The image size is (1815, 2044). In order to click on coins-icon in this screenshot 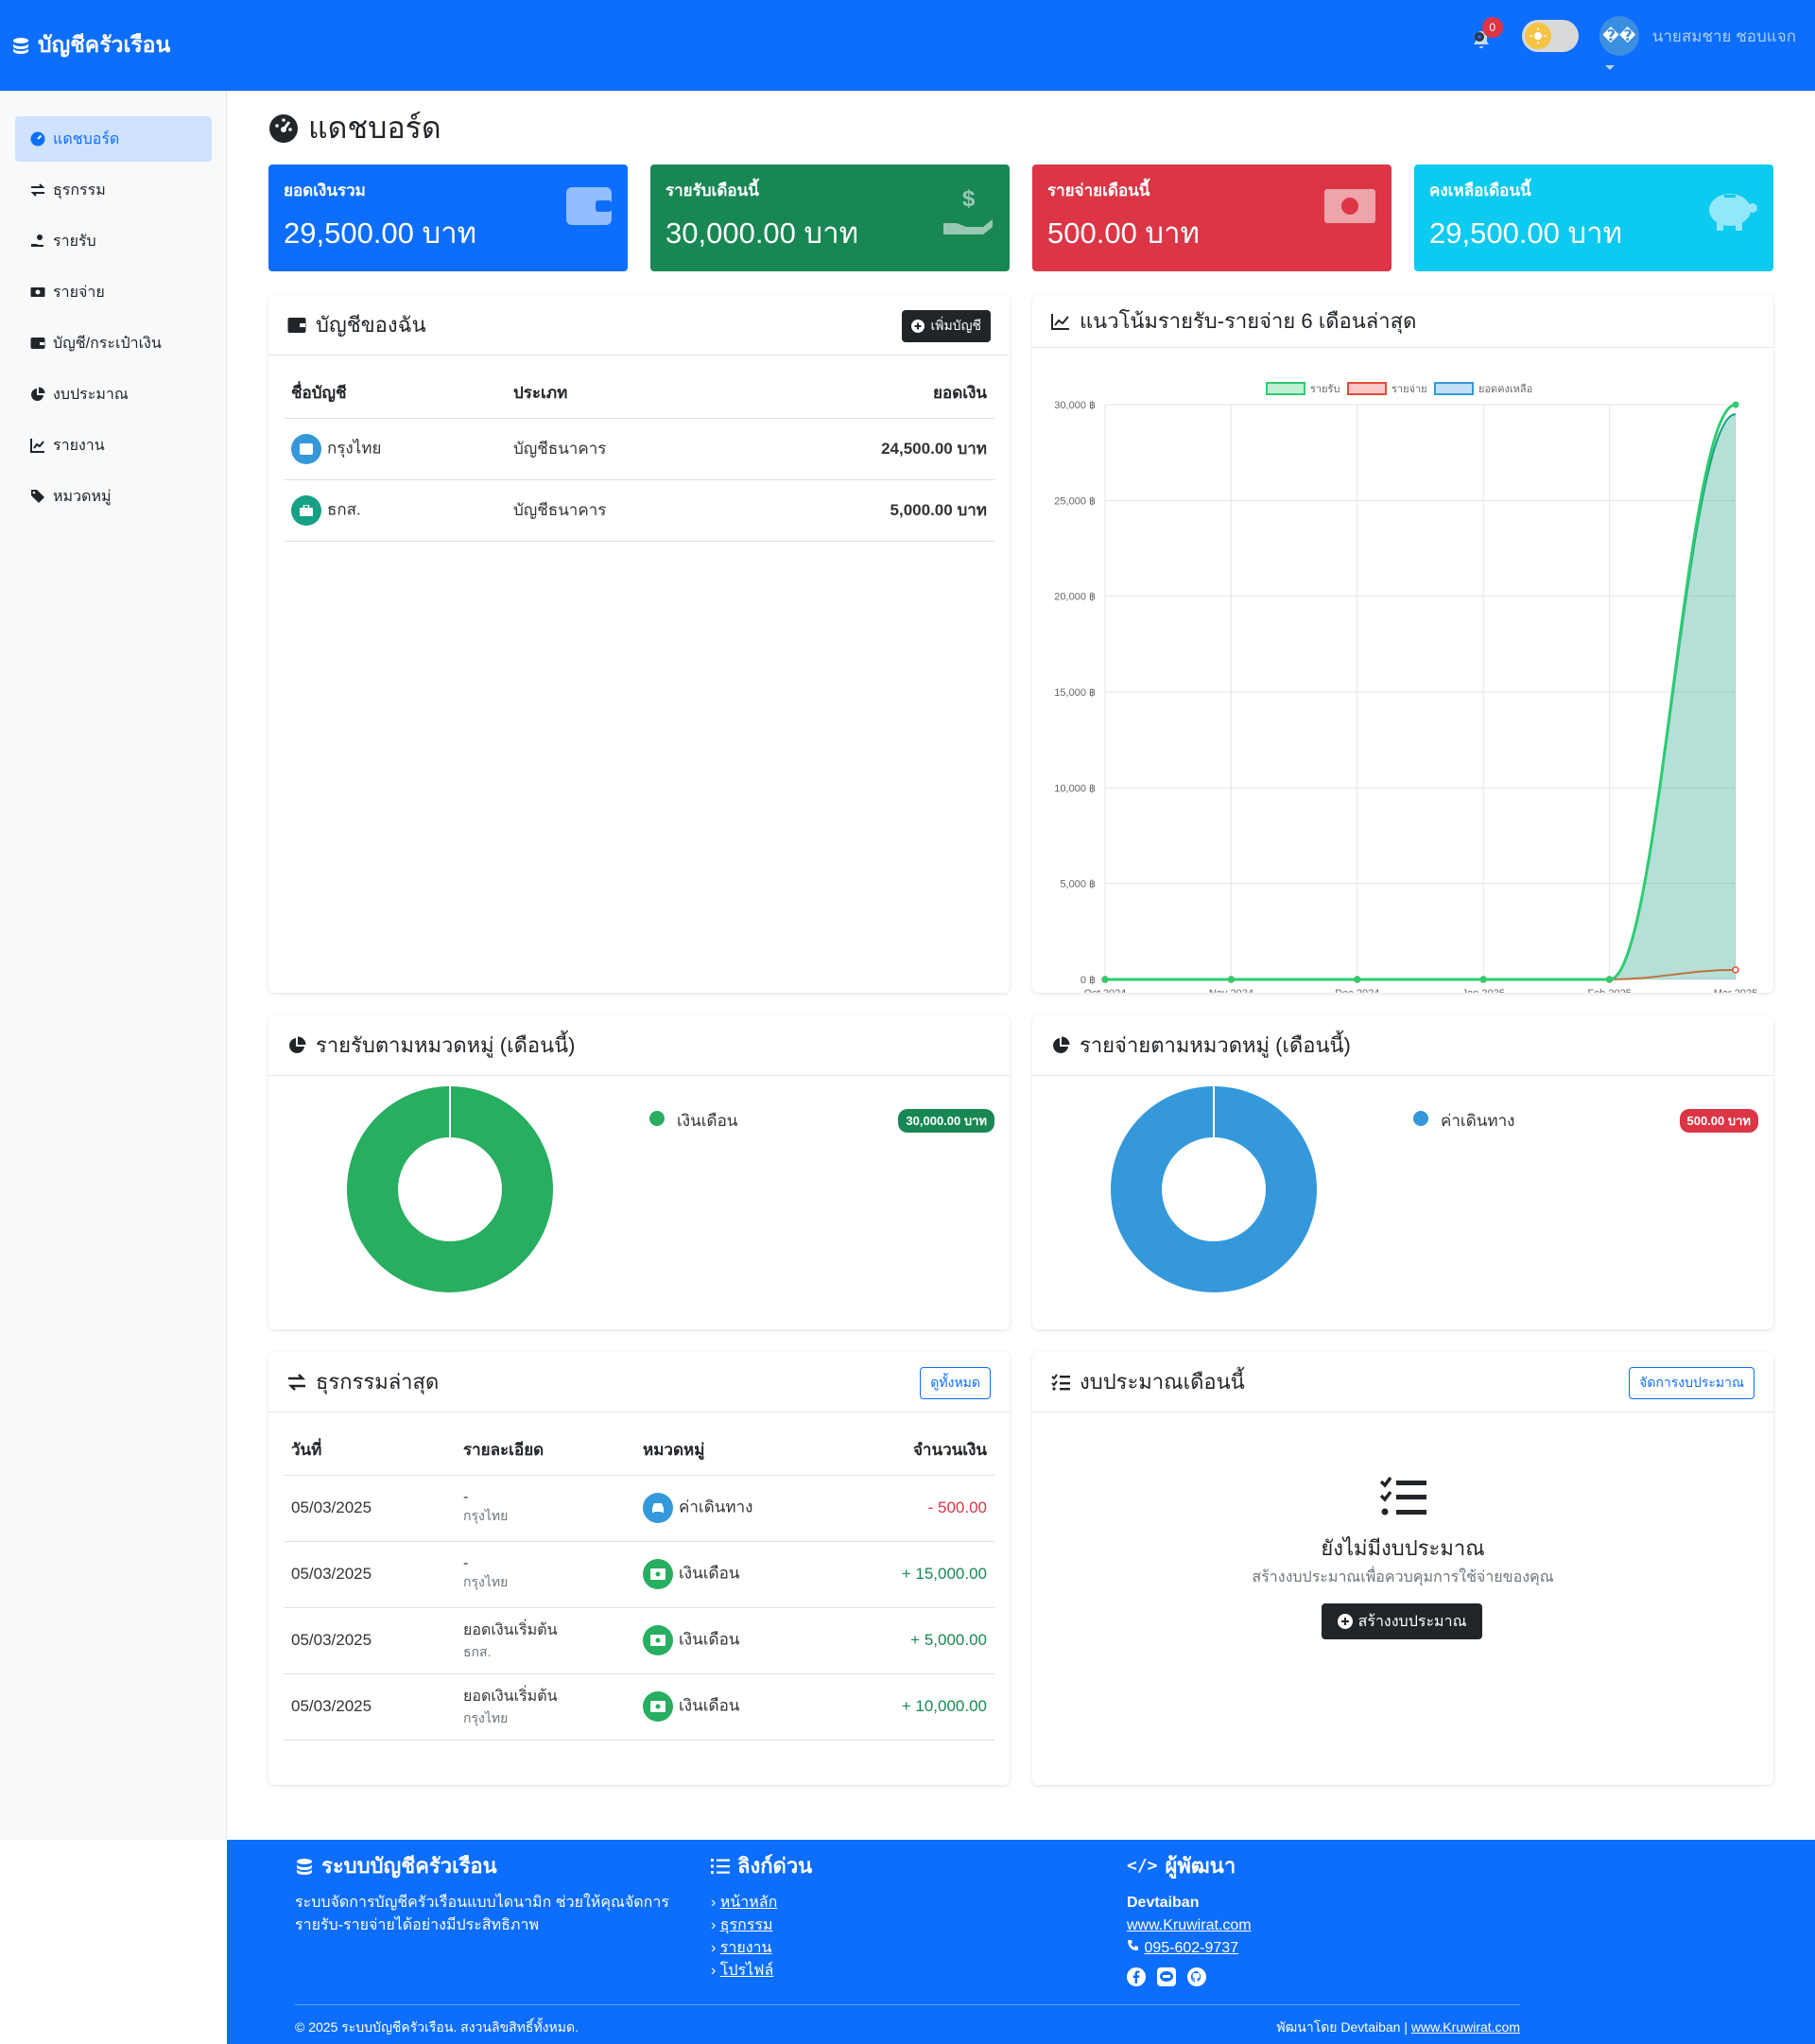, I will do `click(20, 46)`.